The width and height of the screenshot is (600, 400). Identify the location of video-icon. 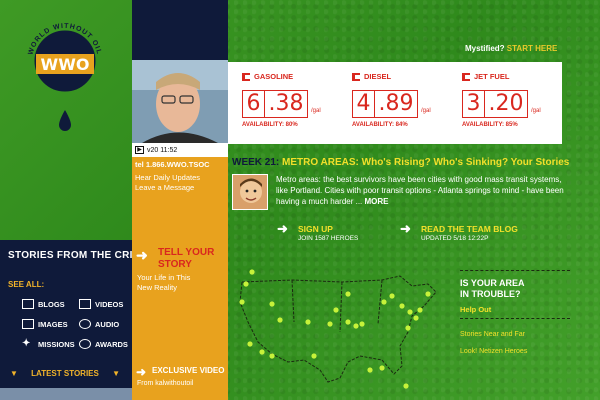
(85, 304).